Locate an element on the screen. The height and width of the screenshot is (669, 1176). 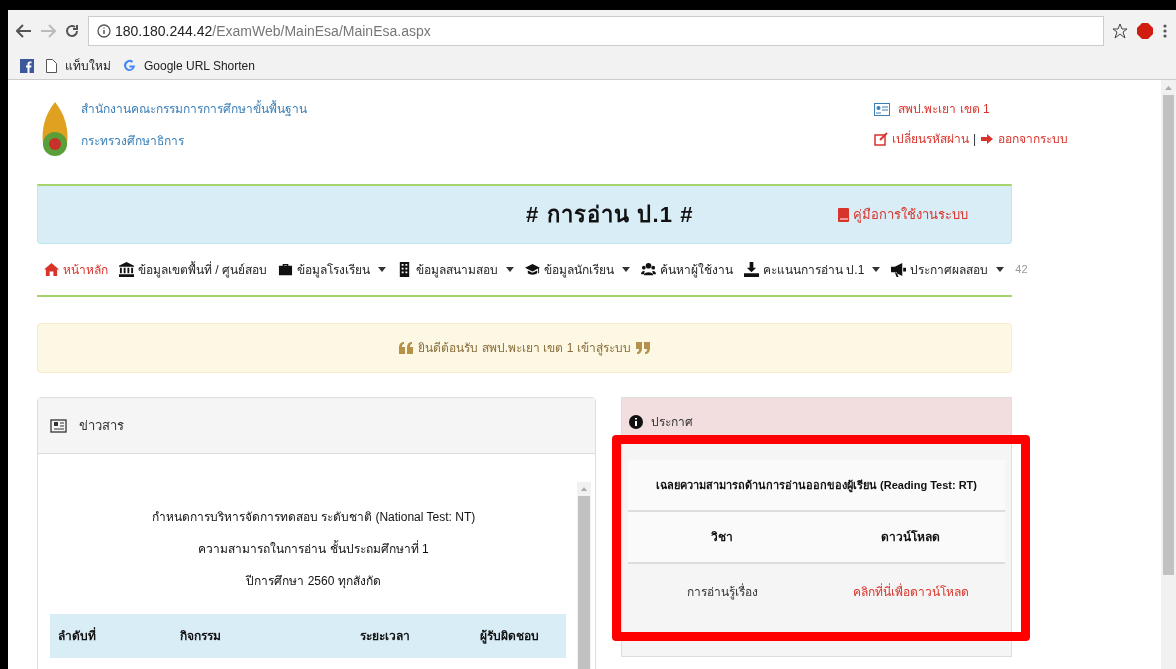
bookmark: แท็บใหม่ is located at coordinates (78, 65).